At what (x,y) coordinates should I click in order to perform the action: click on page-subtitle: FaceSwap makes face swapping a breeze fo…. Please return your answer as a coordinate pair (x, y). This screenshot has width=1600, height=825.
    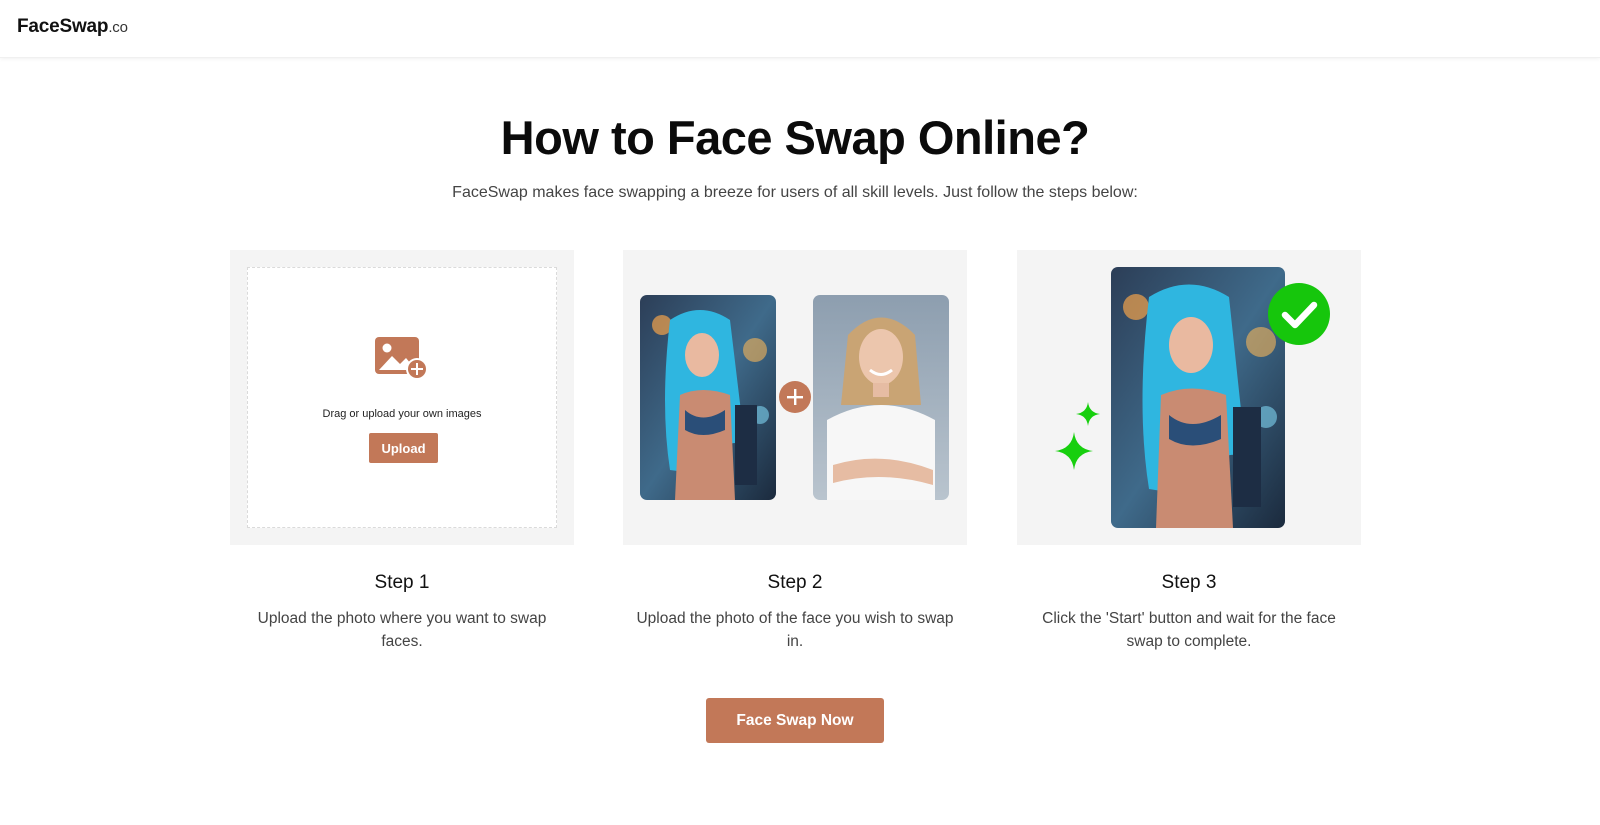
    Looking at the image, I should click on (795, 192).